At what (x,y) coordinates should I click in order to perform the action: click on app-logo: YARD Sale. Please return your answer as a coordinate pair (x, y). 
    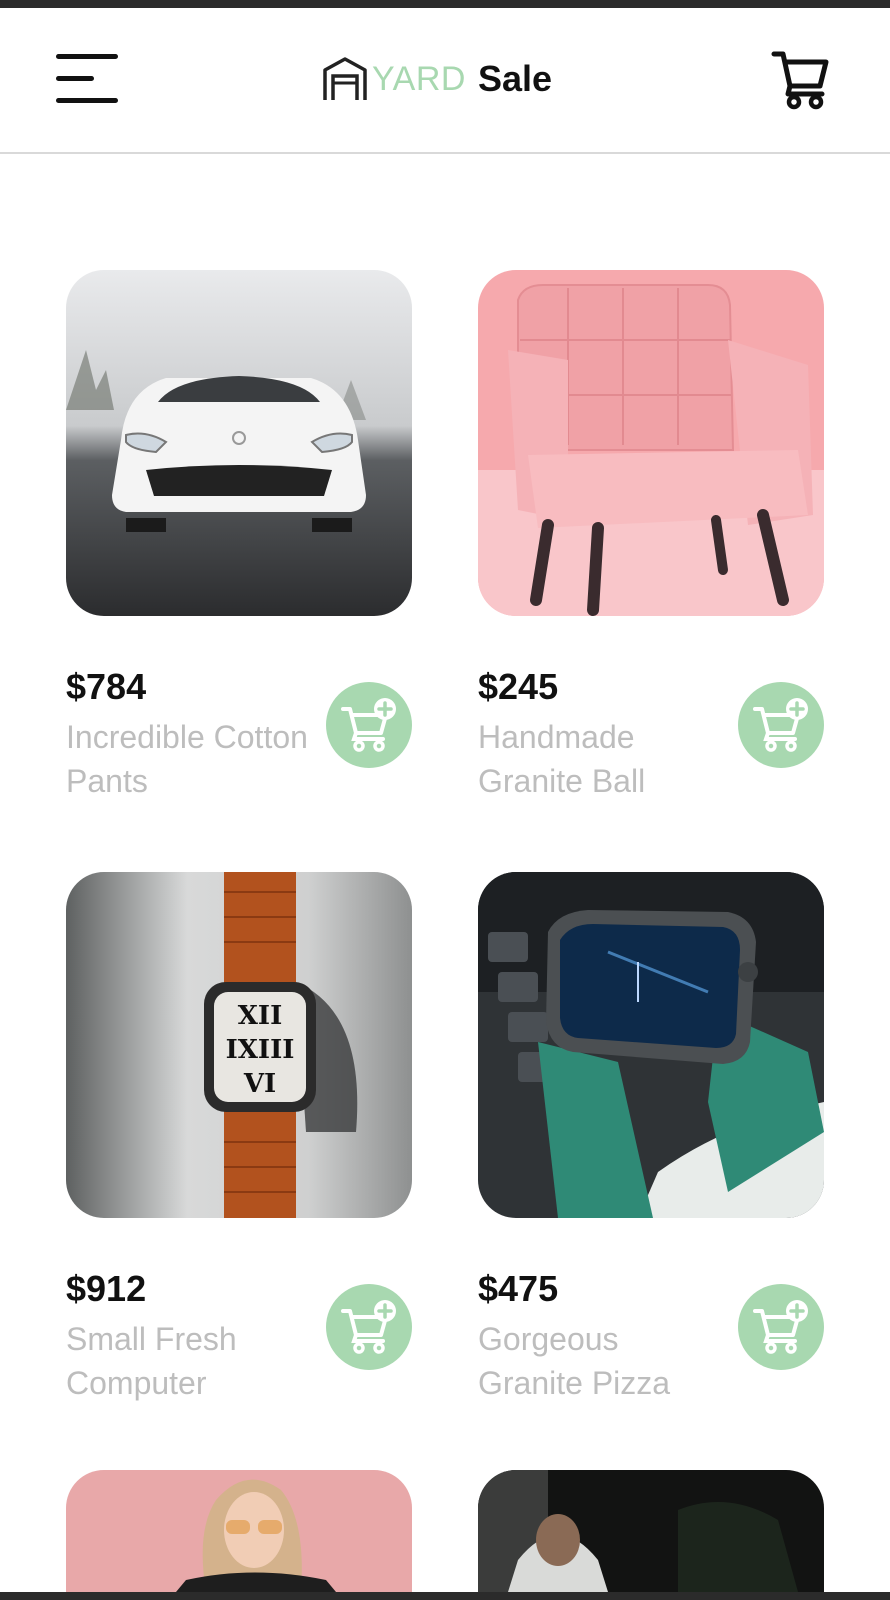
    Looking at the image, I should click on (437, 79).